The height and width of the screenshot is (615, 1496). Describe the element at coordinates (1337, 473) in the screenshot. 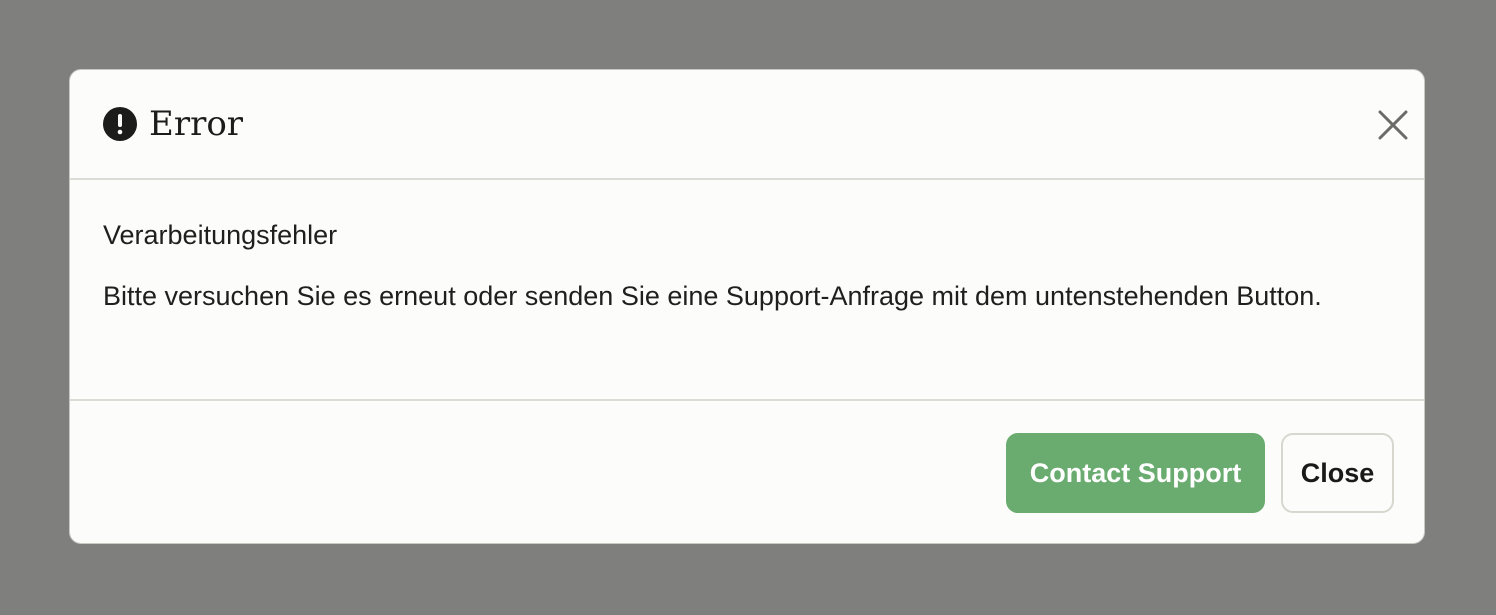

I see `close-button: Close` at that location.